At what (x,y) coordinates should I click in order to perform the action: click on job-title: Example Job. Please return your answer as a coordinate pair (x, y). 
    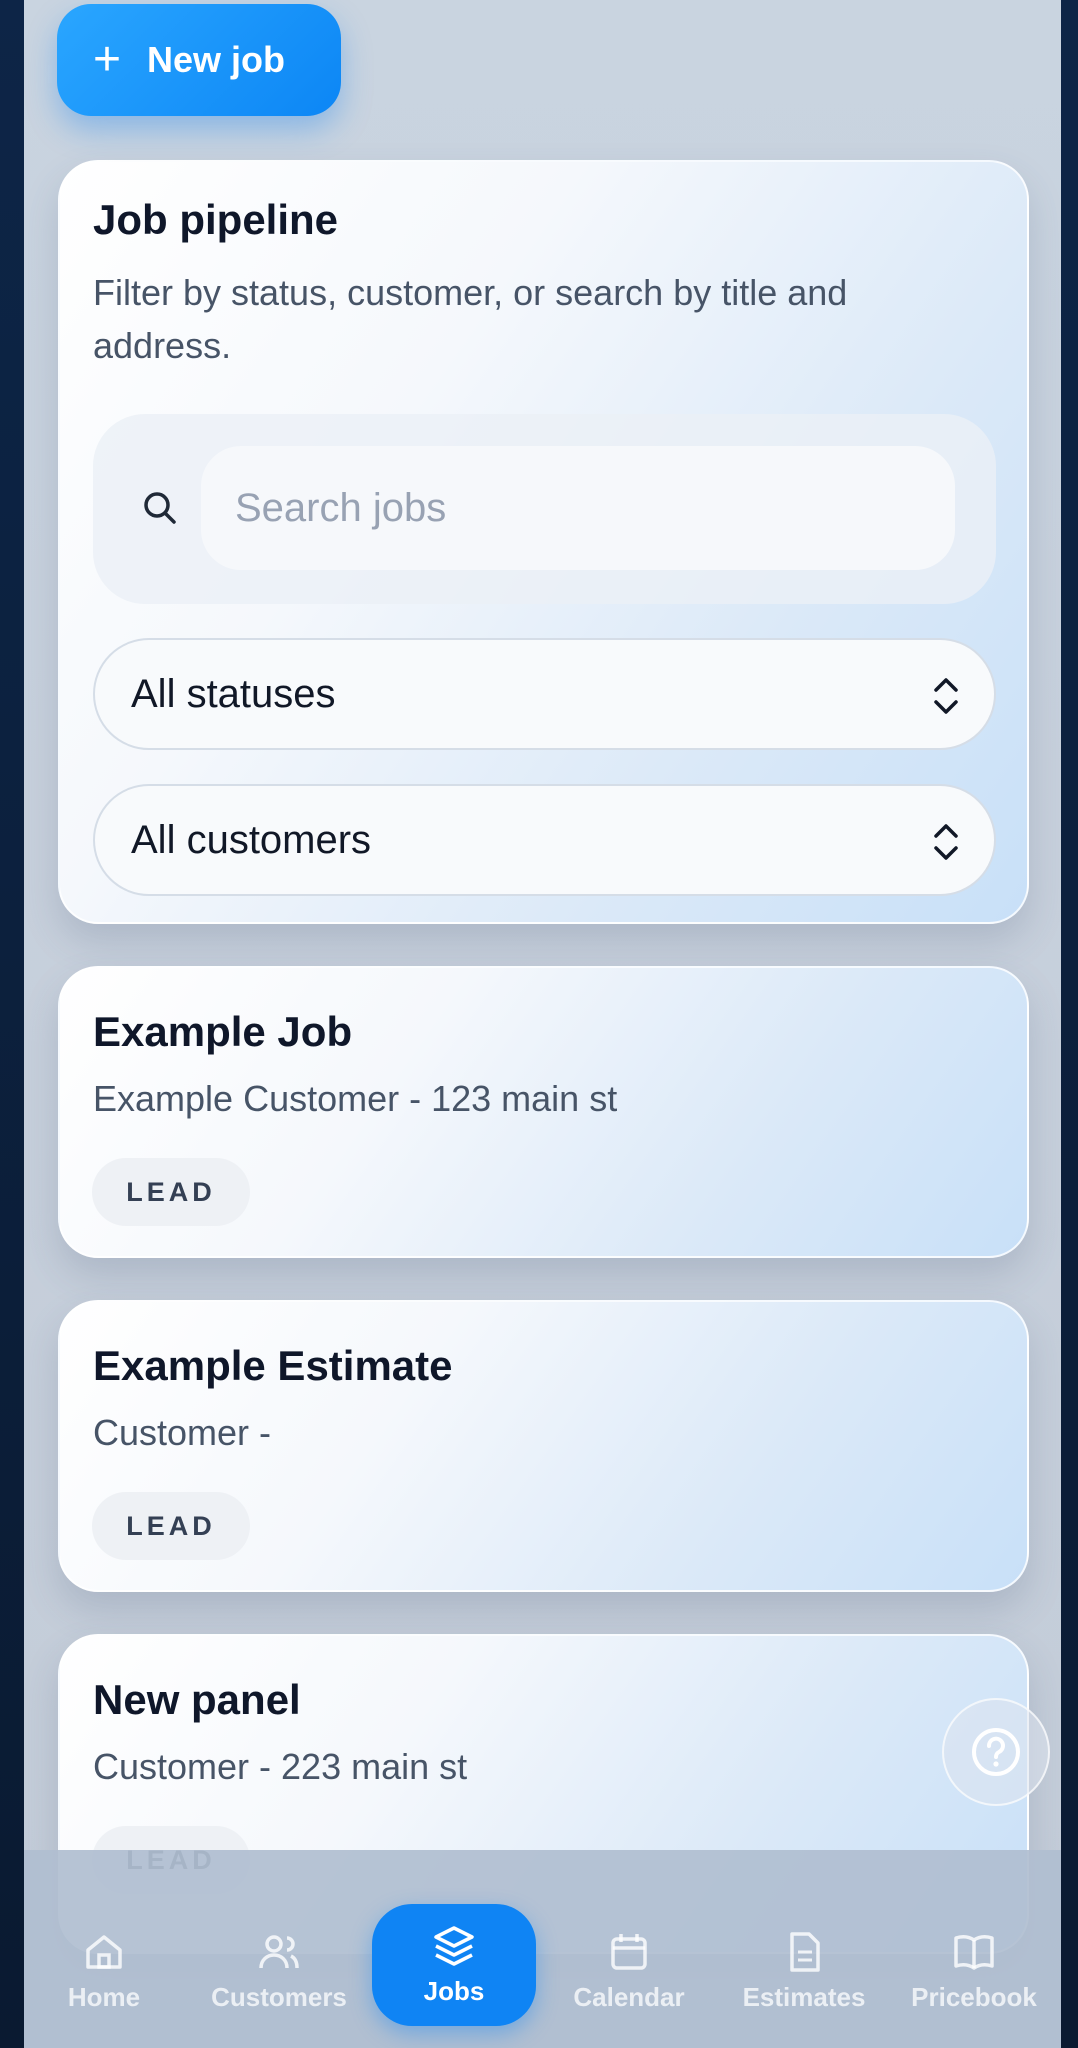
    Looking at the image, I should click on (223, 1031).